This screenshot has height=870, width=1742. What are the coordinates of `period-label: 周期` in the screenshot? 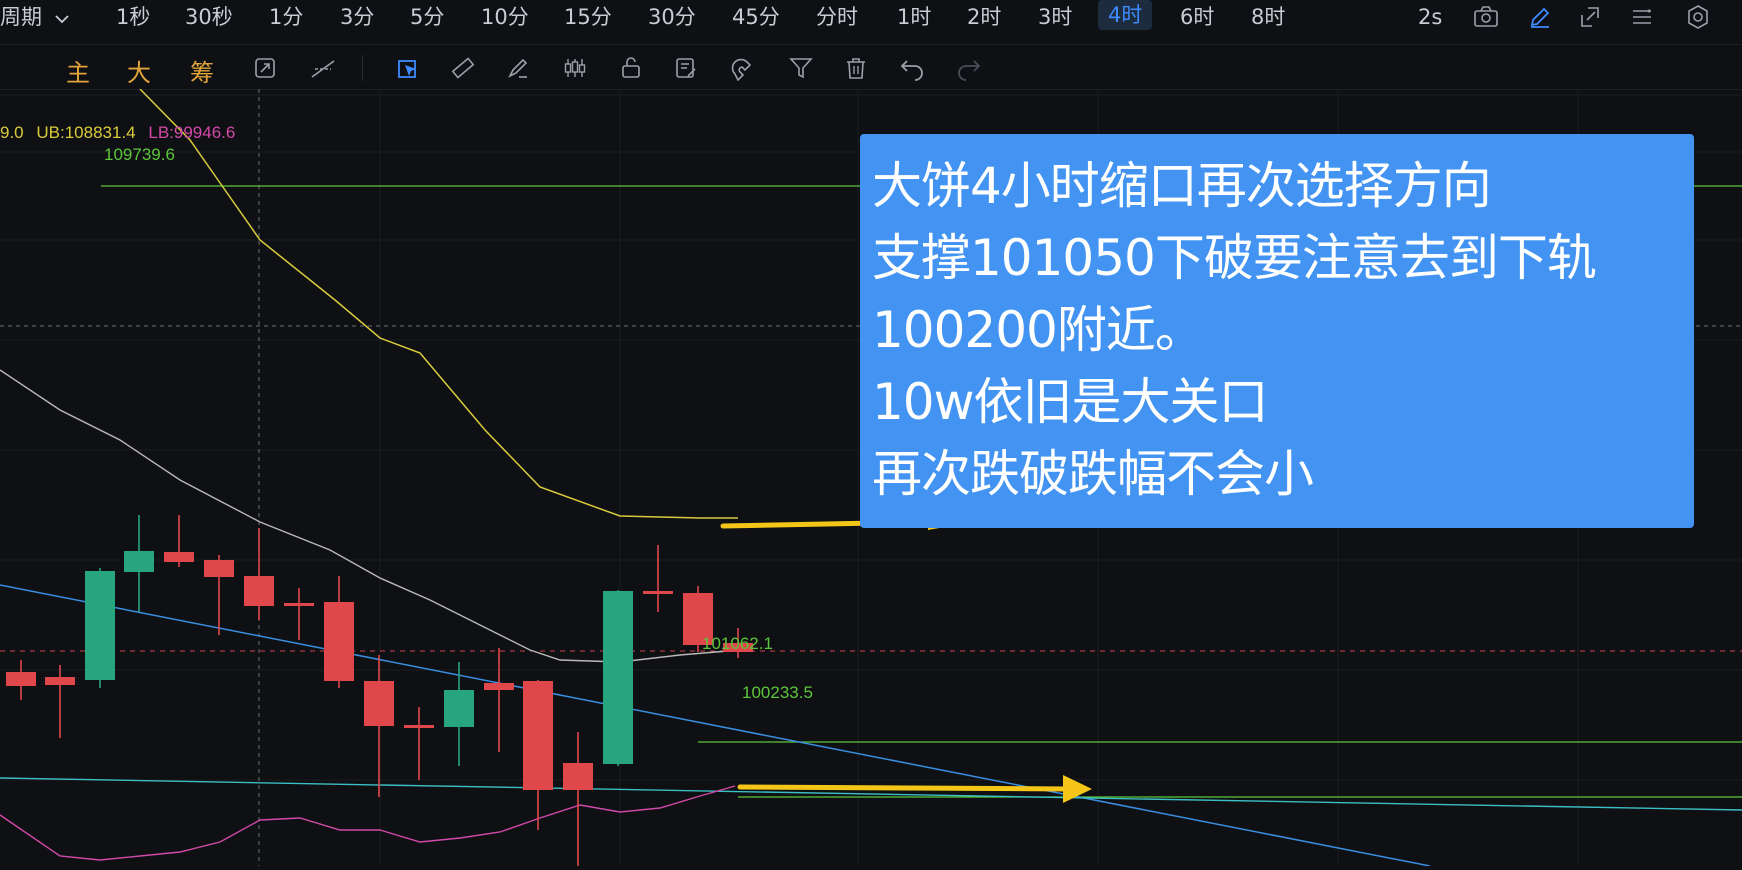 It's located at (21, 17).